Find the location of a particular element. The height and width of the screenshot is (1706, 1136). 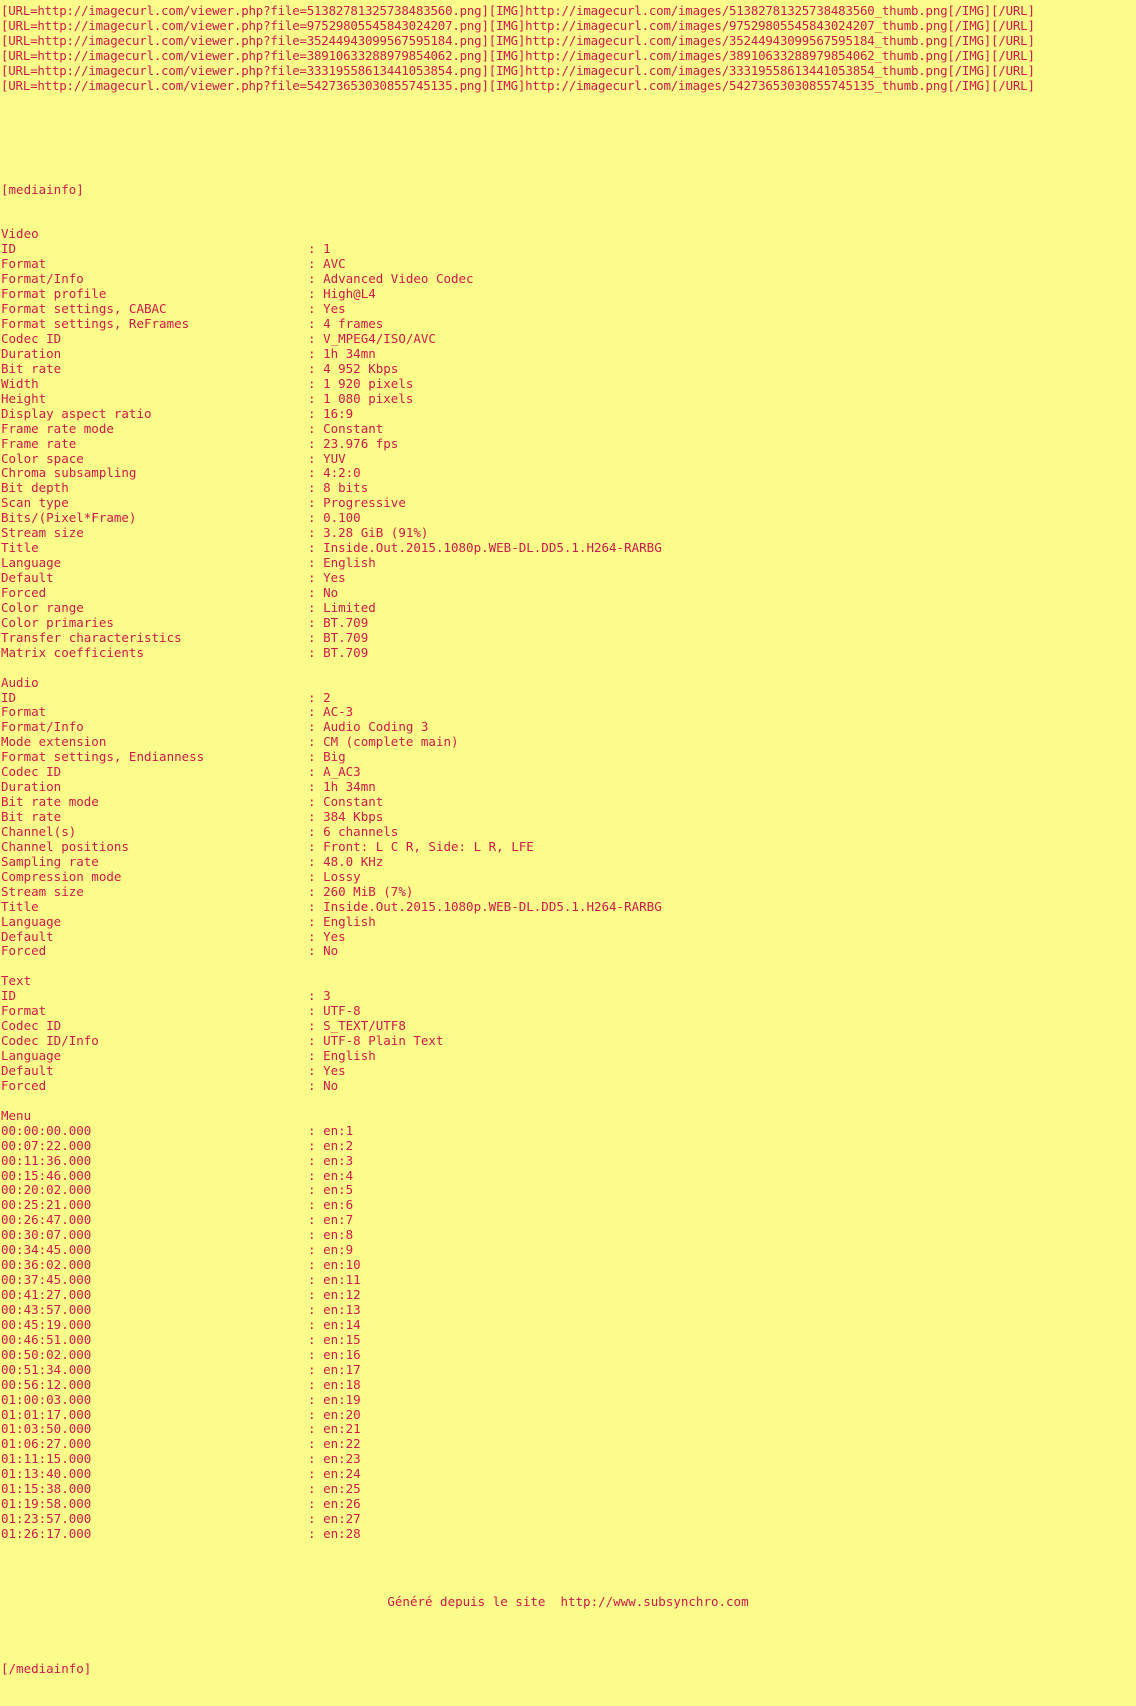

mediainfo-row-key: Chroma subsampling is located at coordinates (69, 473).